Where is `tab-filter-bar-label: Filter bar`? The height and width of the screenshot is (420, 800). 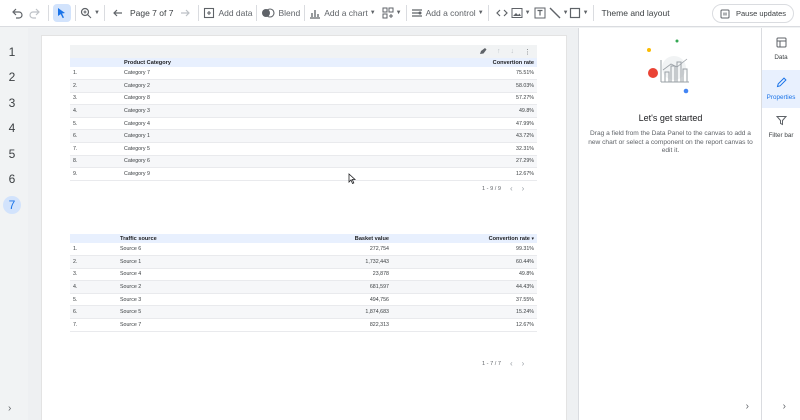
tab-filter-bar-label: Filter bar is located at coordinates (781, 135).